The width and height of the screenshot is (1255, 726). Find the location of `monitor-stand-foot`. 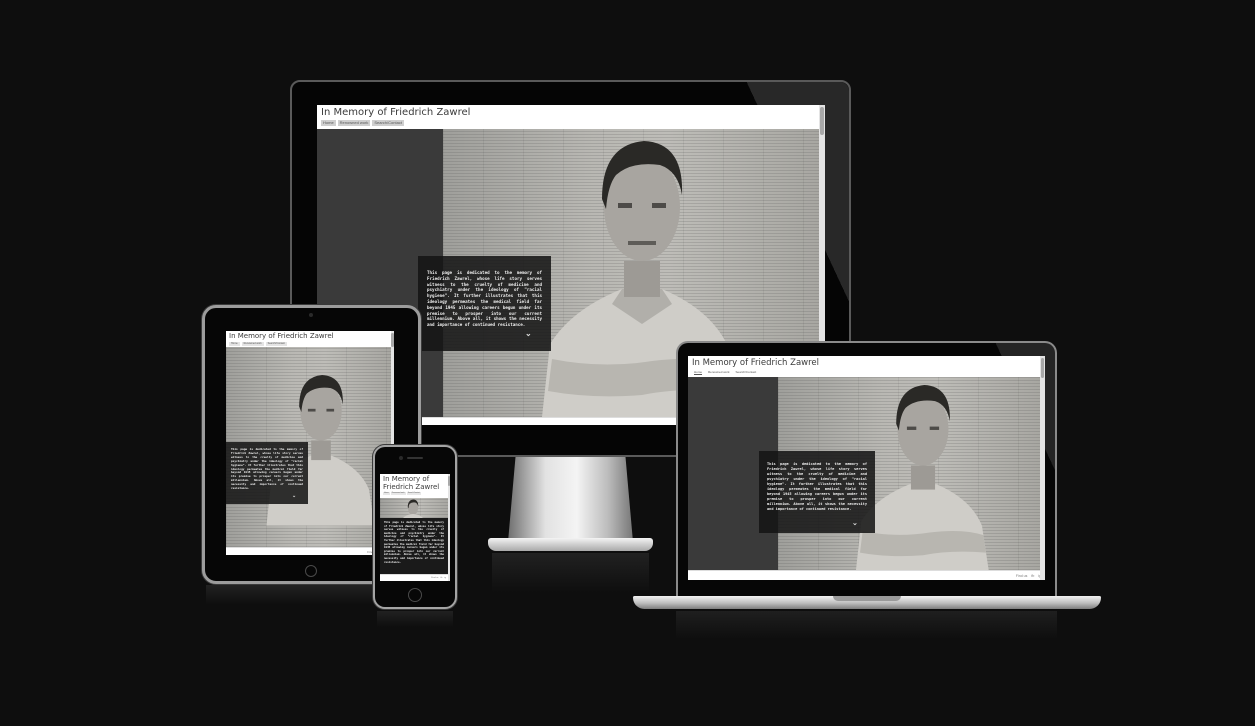

monitor-stand-foot is located at coordinates (570, 544).